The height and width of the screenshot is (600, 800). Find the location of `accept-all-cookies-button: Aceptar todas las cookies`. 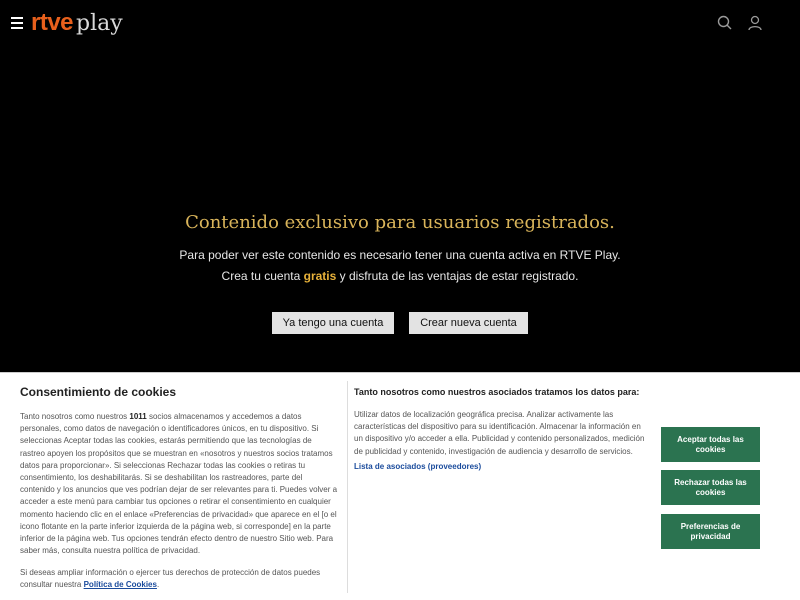

accept-all-cookies-button: Aceptar todas las cookies is located at coordinates (710, 444).